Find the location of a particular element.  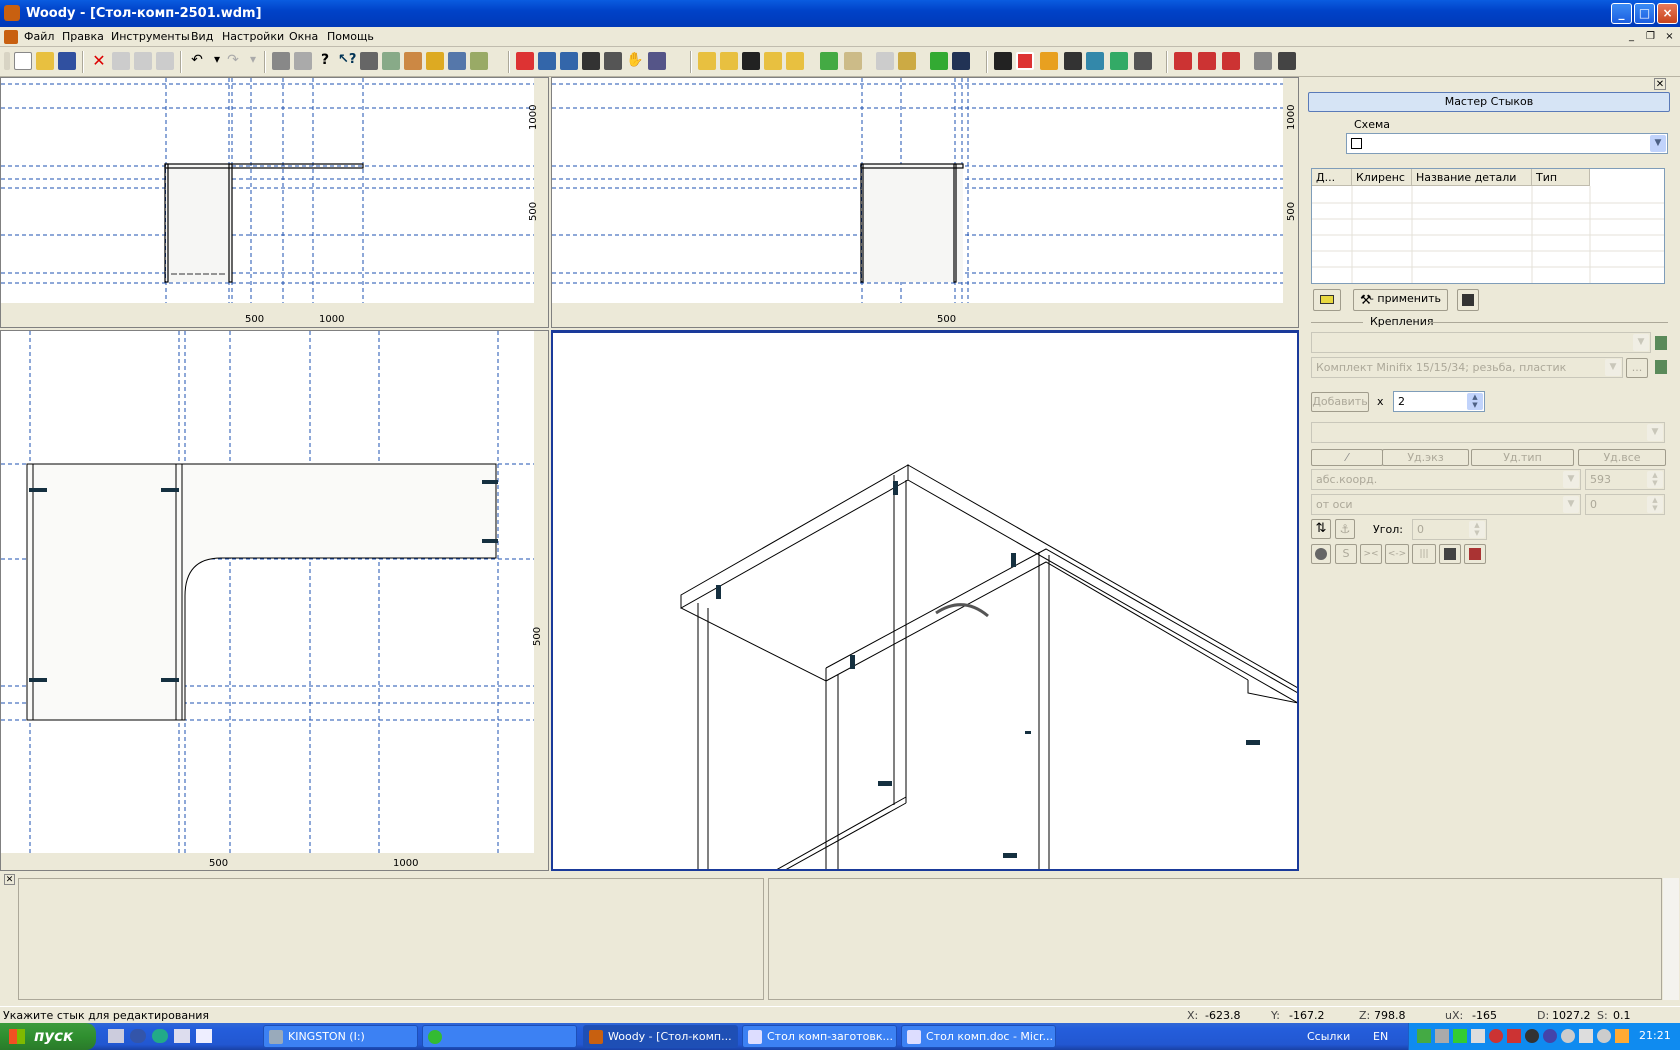

menu-file: Файл is located at coordinates (39, 36).